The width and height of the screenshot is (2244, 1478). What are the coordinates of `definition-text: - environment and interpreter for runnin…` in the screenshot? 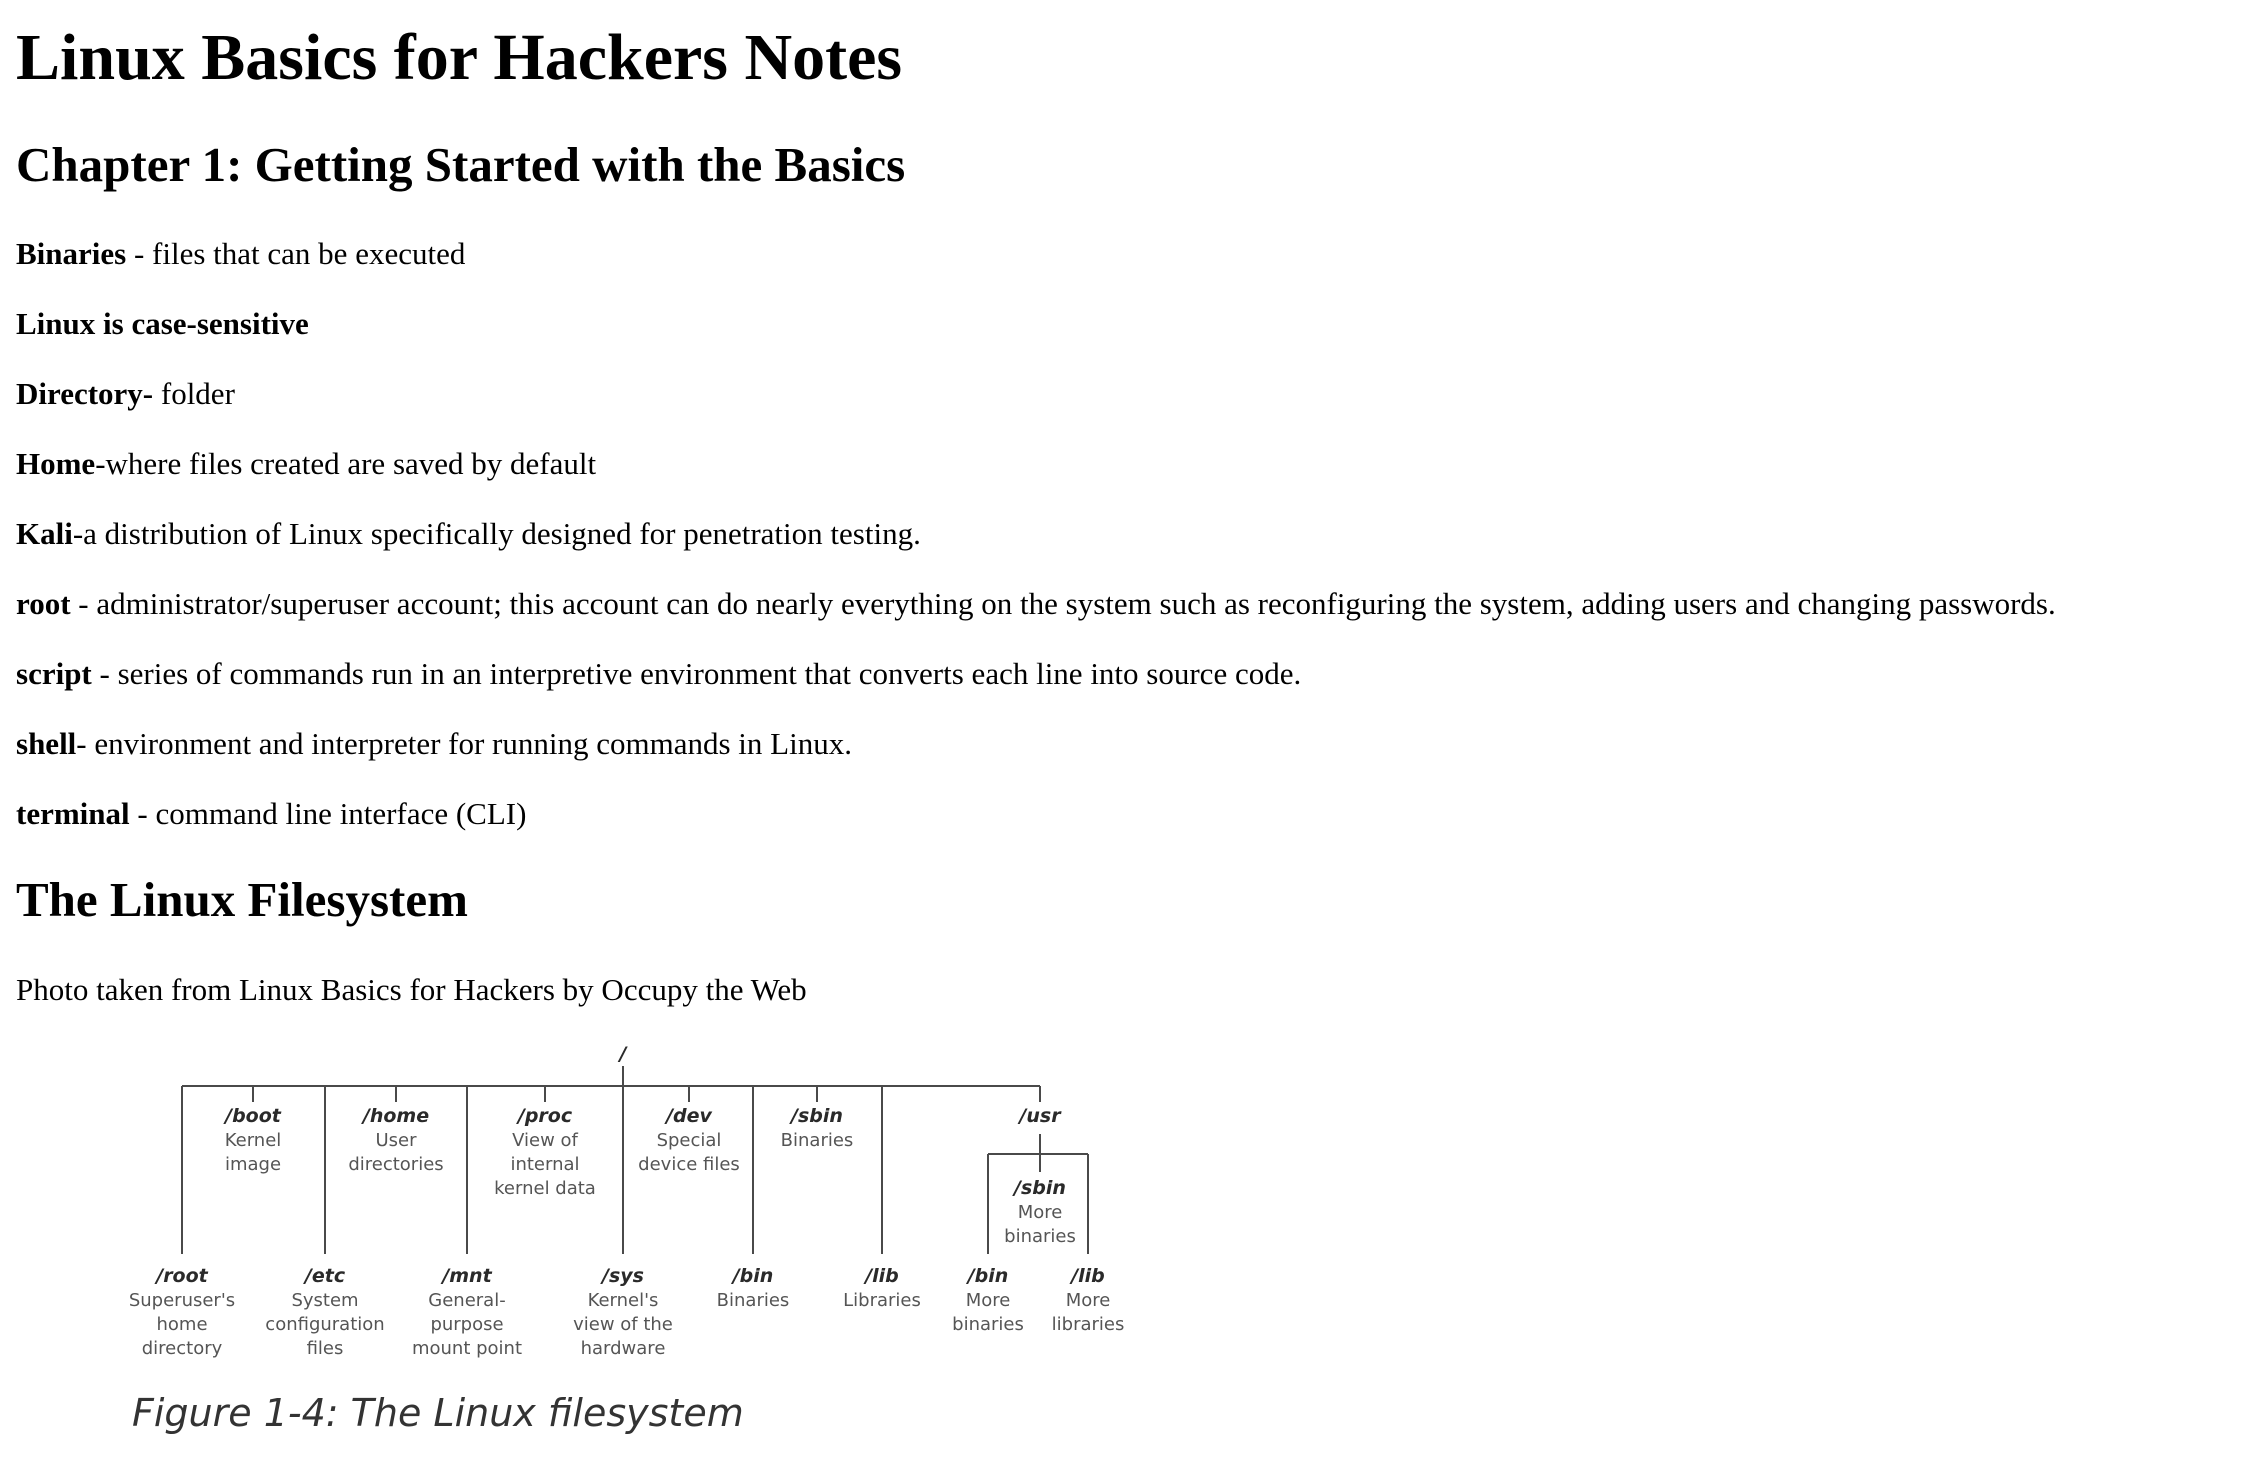 It's located at (464, 743).